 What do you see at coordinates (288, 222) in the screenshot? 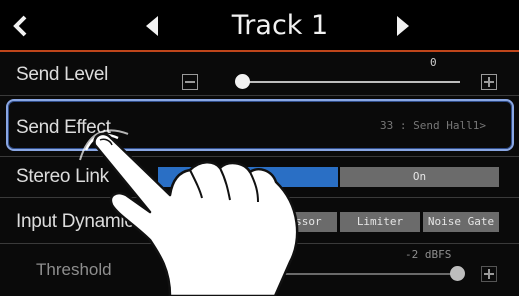
I see `compressor-button: Compressor` at bounding box center [288, 222].